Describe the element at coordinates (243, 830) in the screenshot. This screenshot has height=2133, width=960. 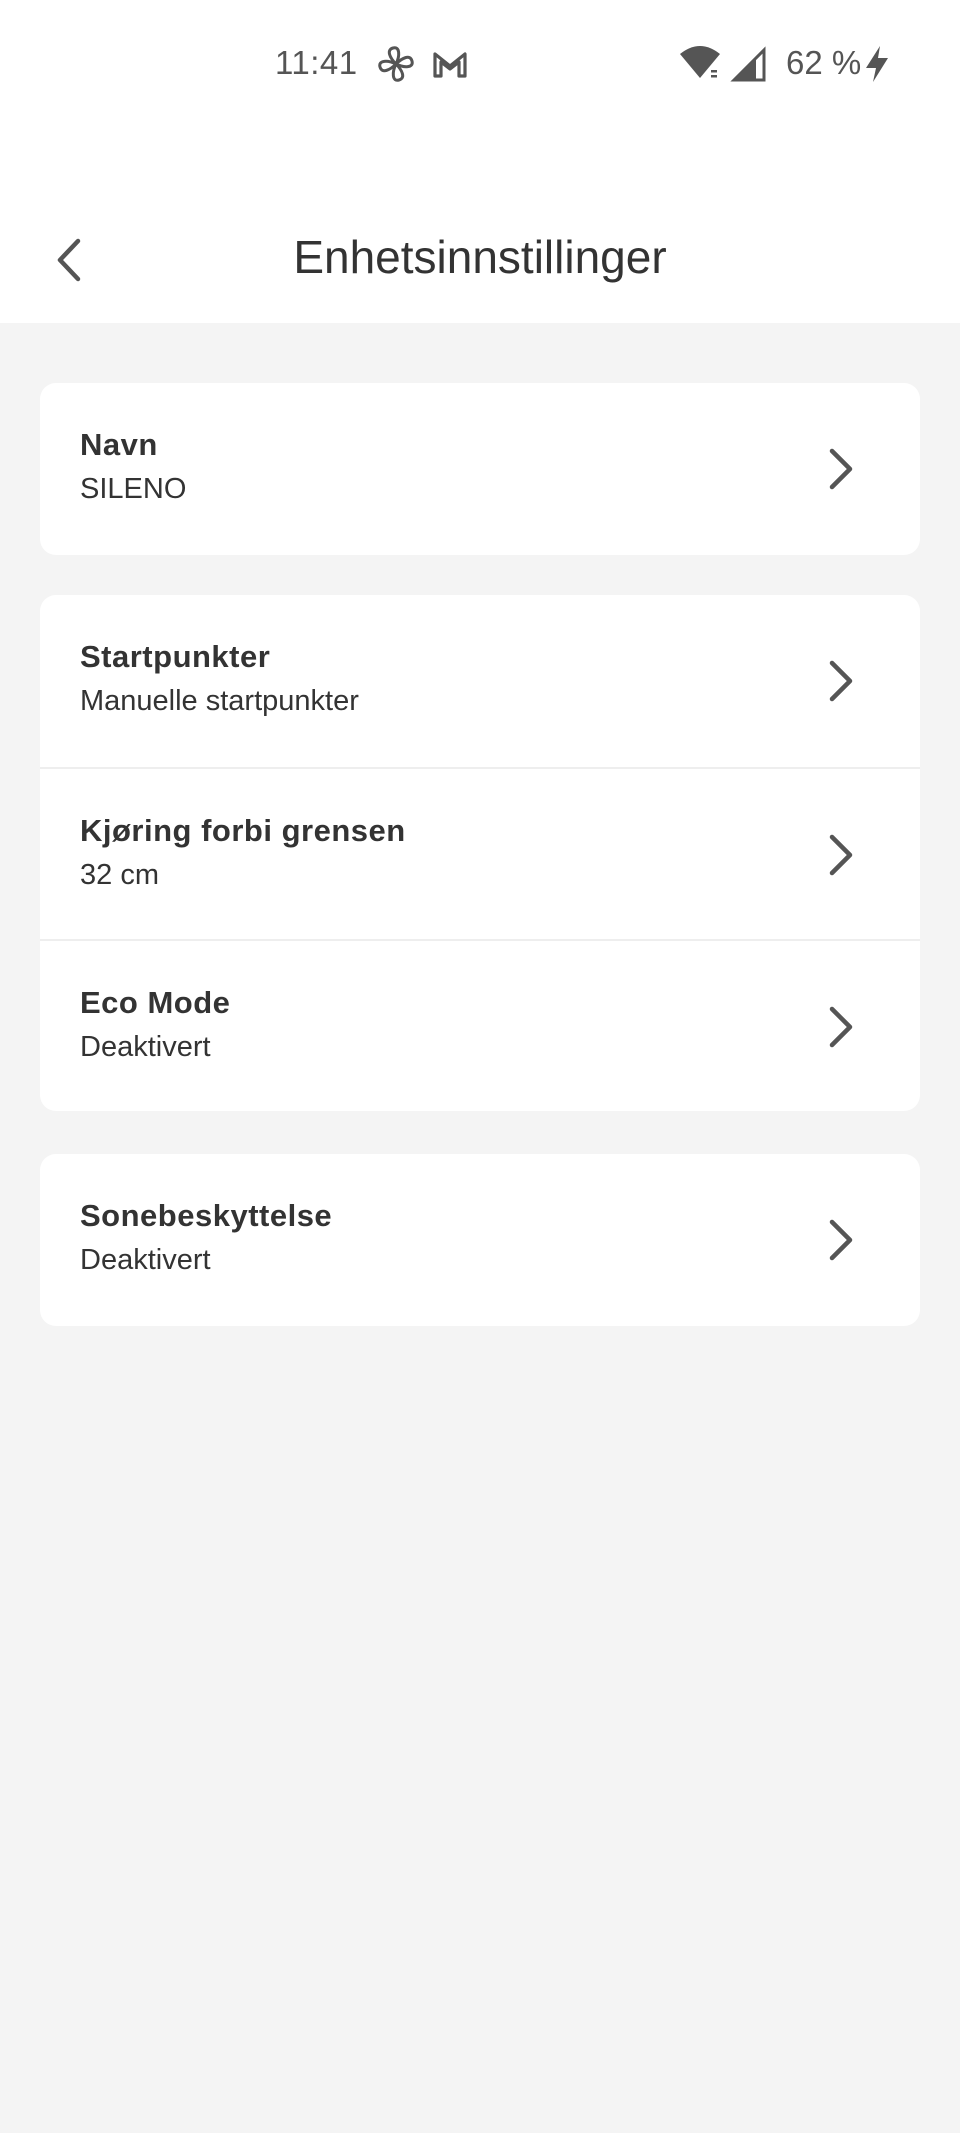
I see `setting-title: Kjøring forbi grensen` at that location.